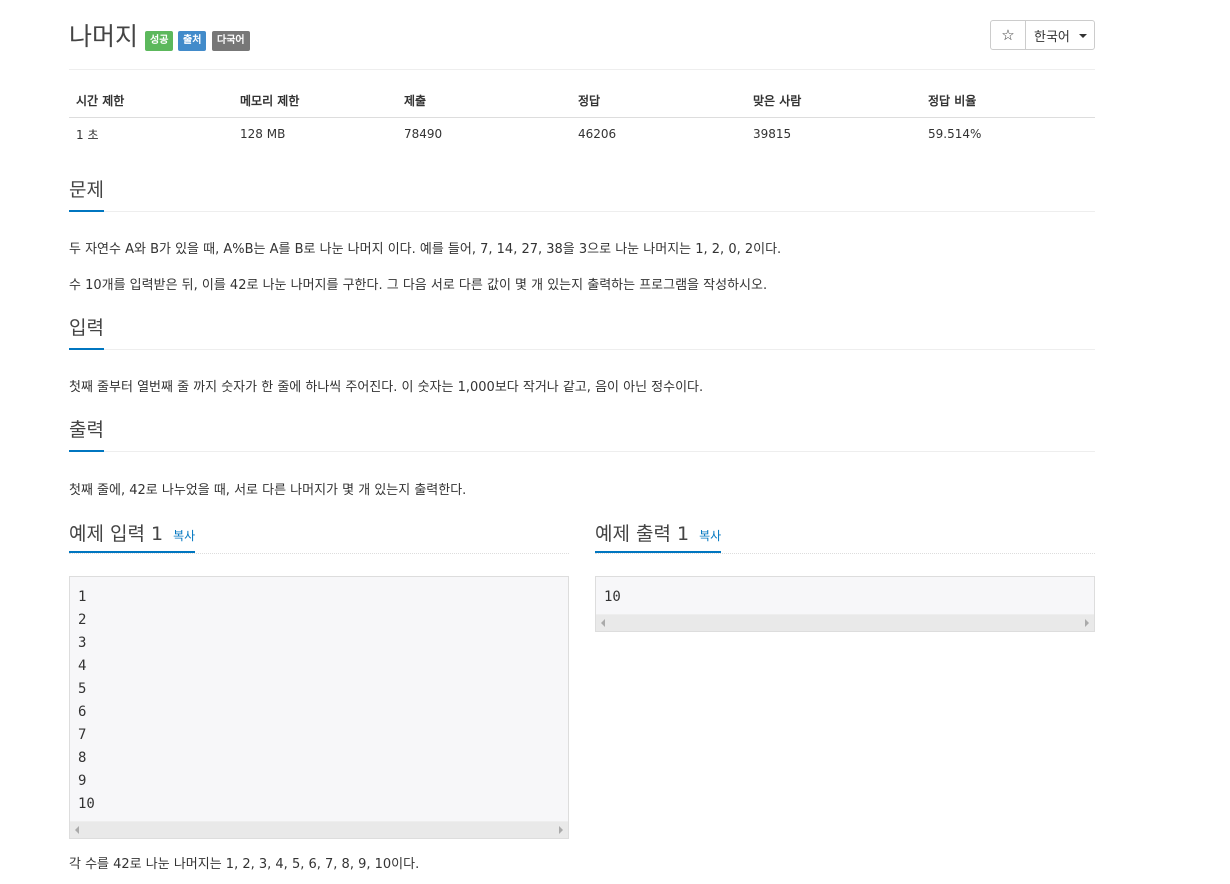  I want to click on code-line: 4, so click(82, 666).